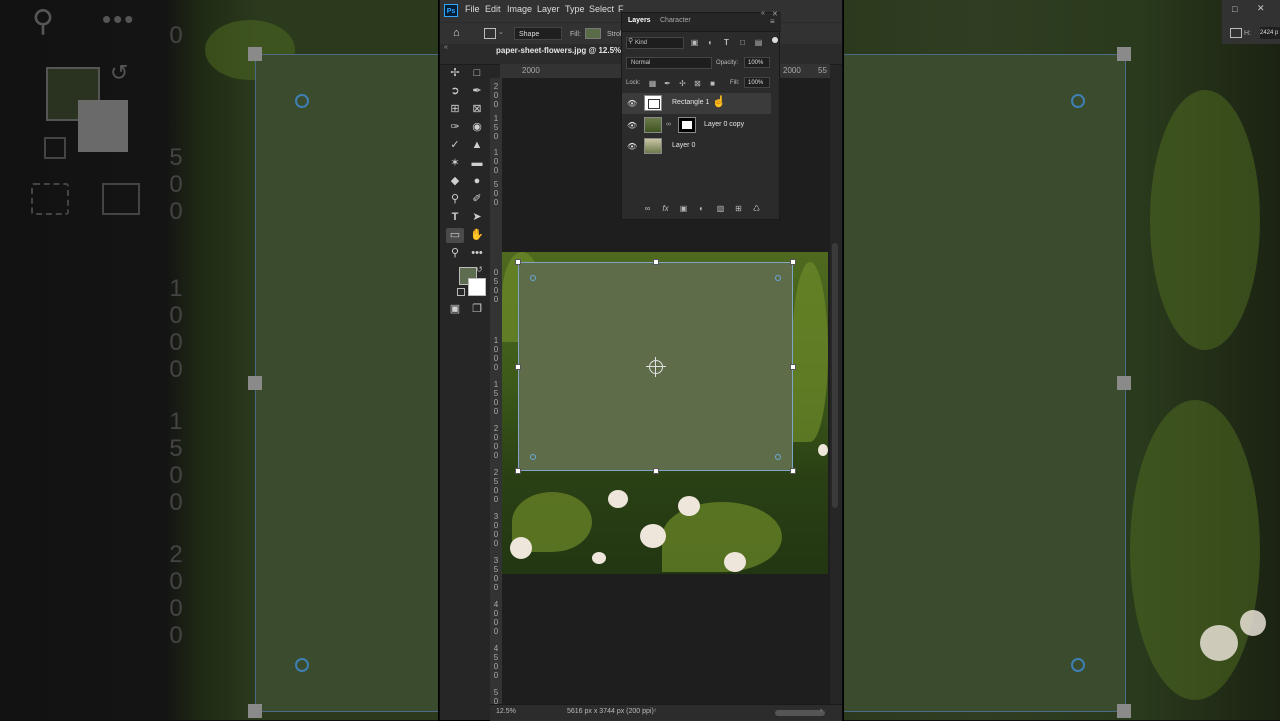 Image resolution: width=1280 pixels, height=721 pixels. I want to click on filter-toggle-icon, so click(775, 40).